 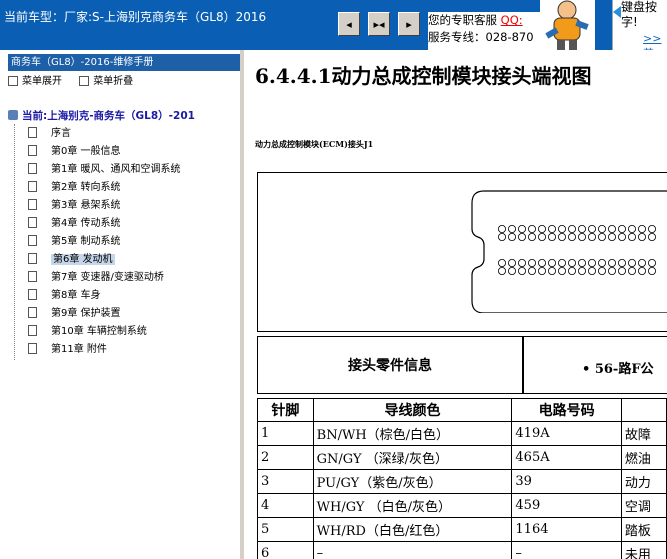 What do you see at coordinates (113, 81) in the screenshot?
I see `collapse-menu-button: 菜单折叠` at bounding box center [113, 81].